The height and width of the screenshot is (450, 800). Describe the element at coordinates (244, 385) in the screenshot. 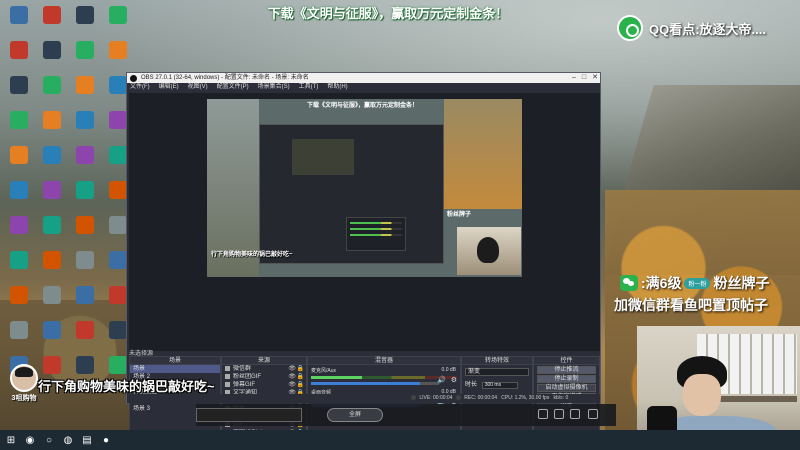

I see `source-label: 弹幕GIF` at that location.